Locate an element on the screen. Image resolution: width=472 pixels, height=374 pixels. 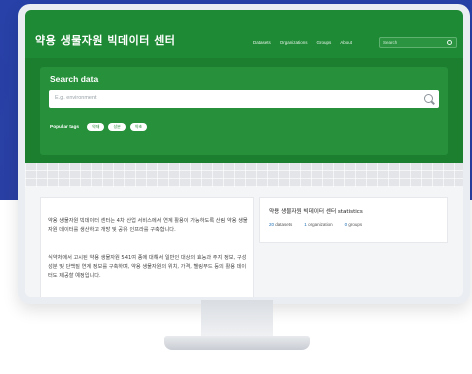
stats-title: 약용 생물자원 빅데이터 센터 statistics is located at coordinates (316, 212).